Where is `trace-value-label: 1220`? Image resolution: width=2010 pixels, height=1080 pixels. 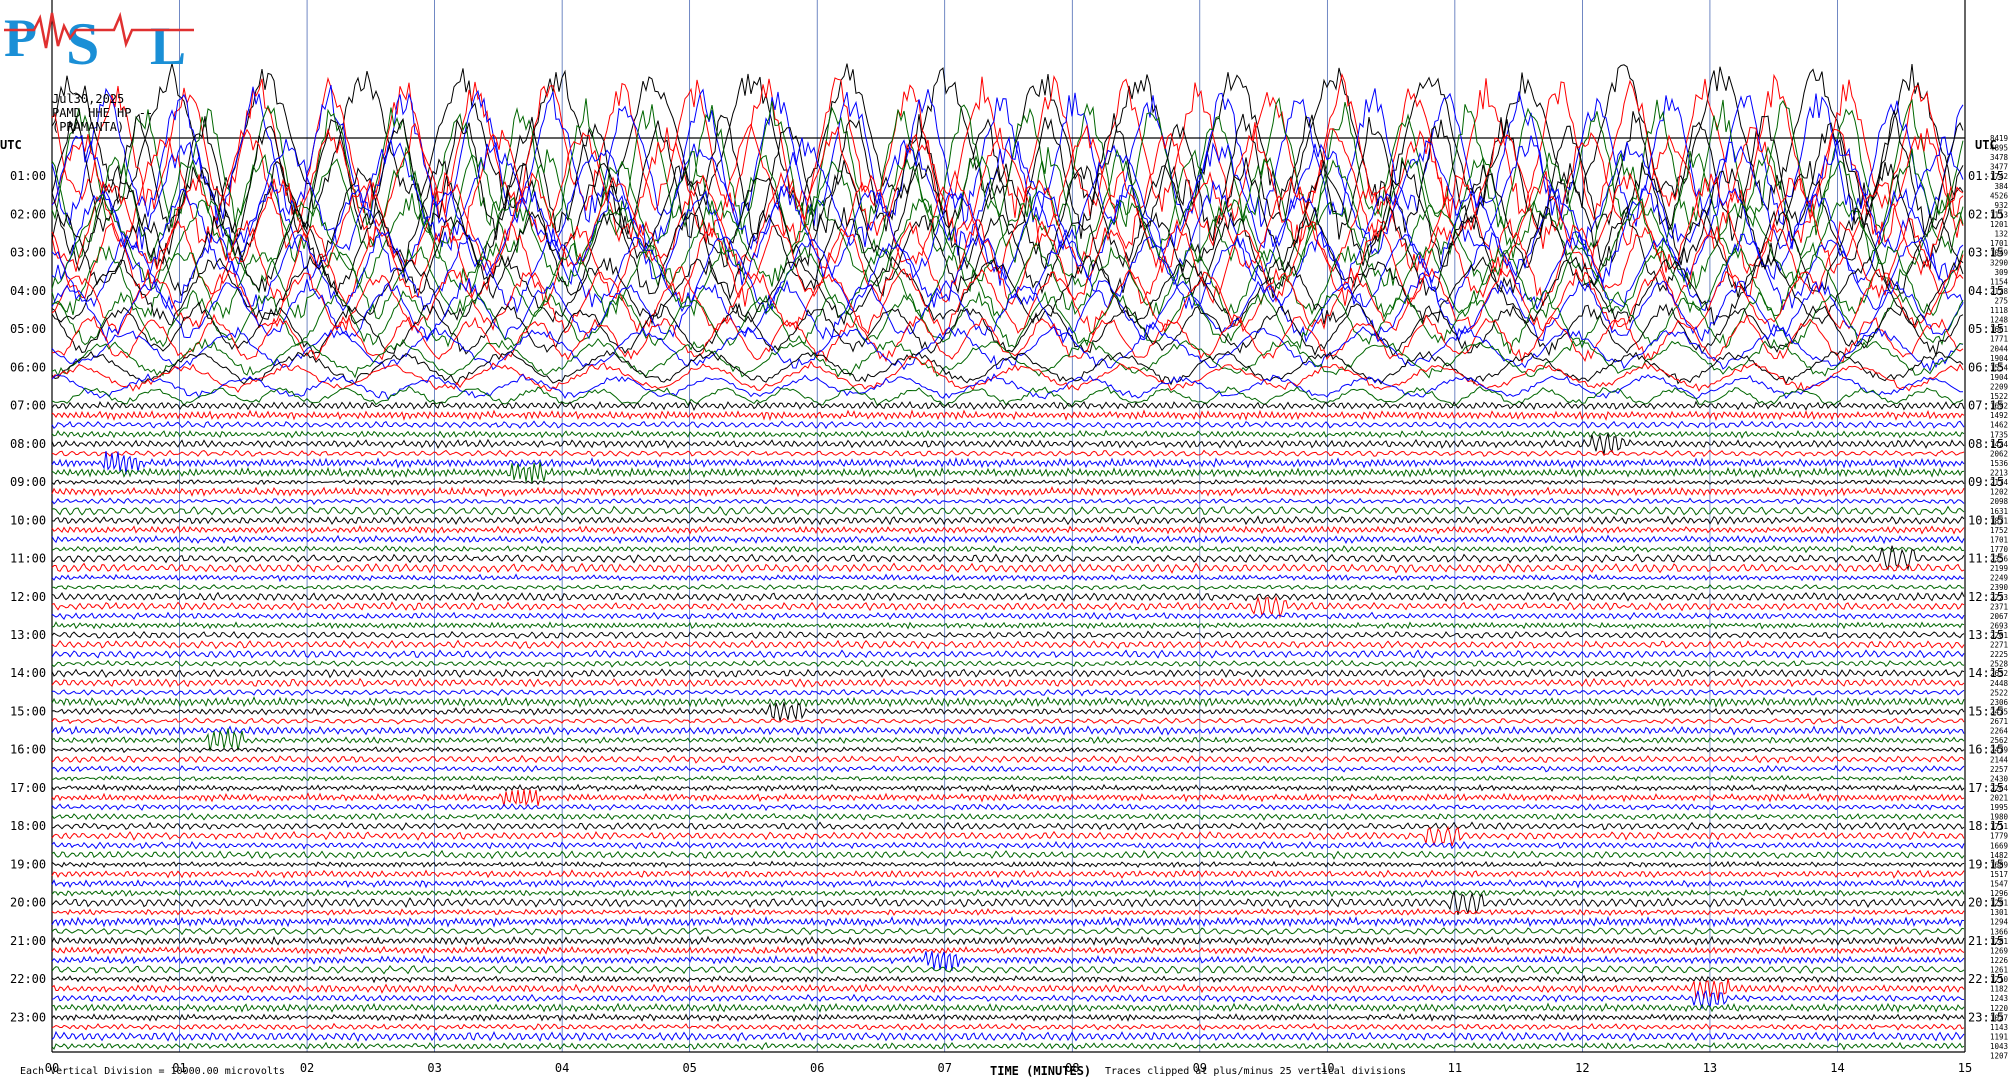
trace-value-label: 1220 is located at coordinates (1999, 1008).